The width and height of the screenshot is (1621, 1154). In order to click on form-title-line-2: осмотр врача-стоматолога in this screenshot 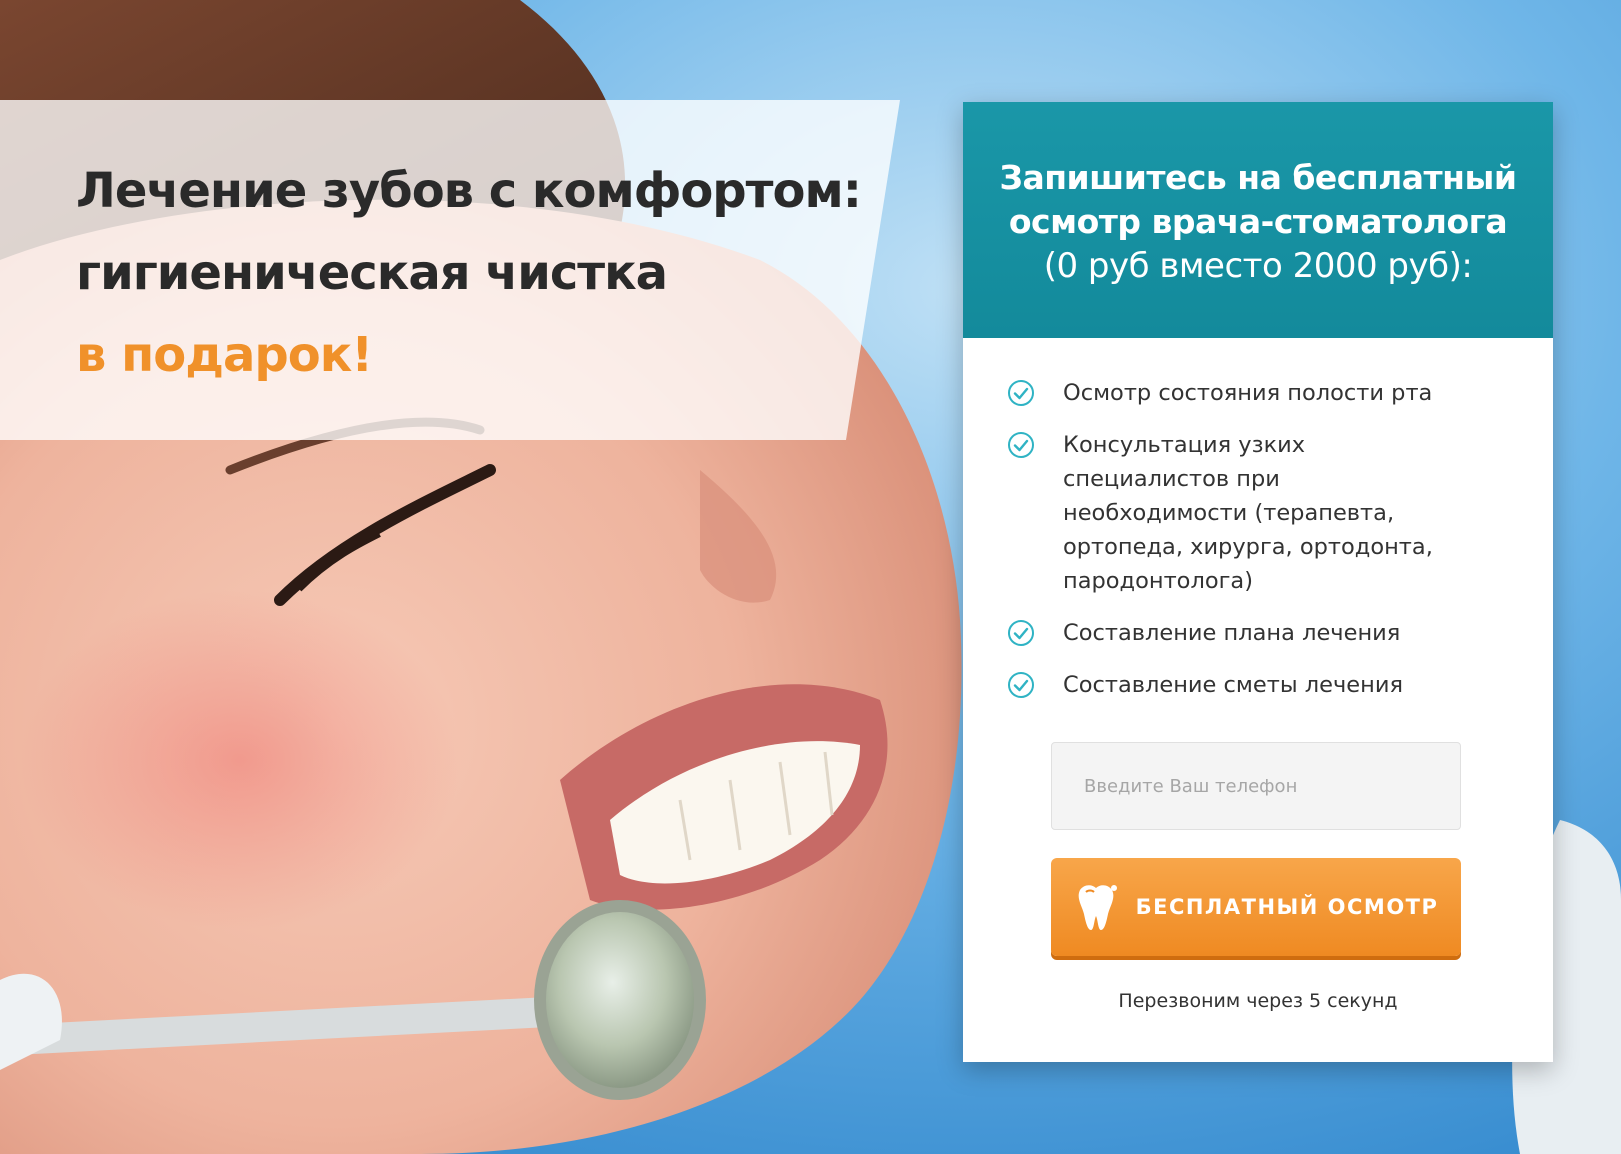, I will do `click(1258, 221)`.